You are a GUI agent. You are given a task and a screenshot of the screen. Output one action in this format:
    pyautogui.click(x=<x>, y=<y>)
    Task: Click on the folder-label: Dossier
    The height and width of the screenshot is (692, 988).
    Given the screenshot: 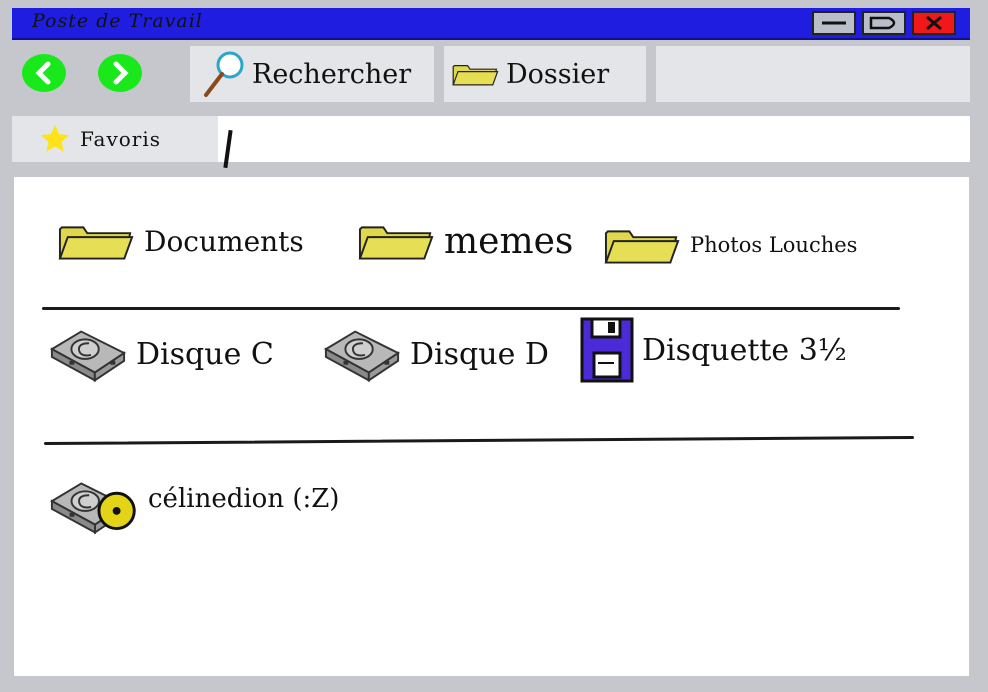 What is the action you would take?
    pyautogui.click(x=558, y=74)
    